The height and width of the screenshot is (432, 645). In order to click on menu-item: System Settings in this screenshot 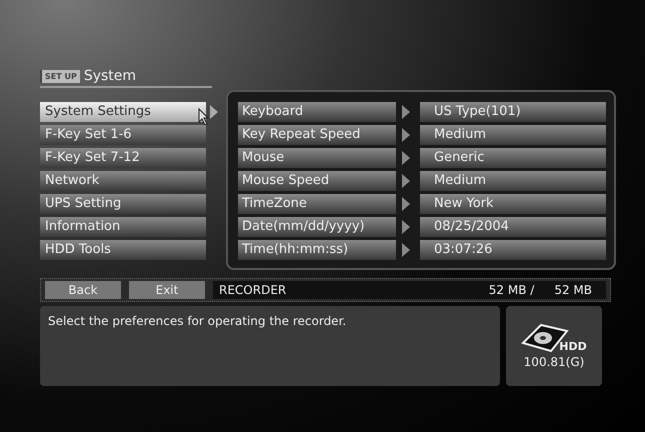, I will do `click(123, 112)`.